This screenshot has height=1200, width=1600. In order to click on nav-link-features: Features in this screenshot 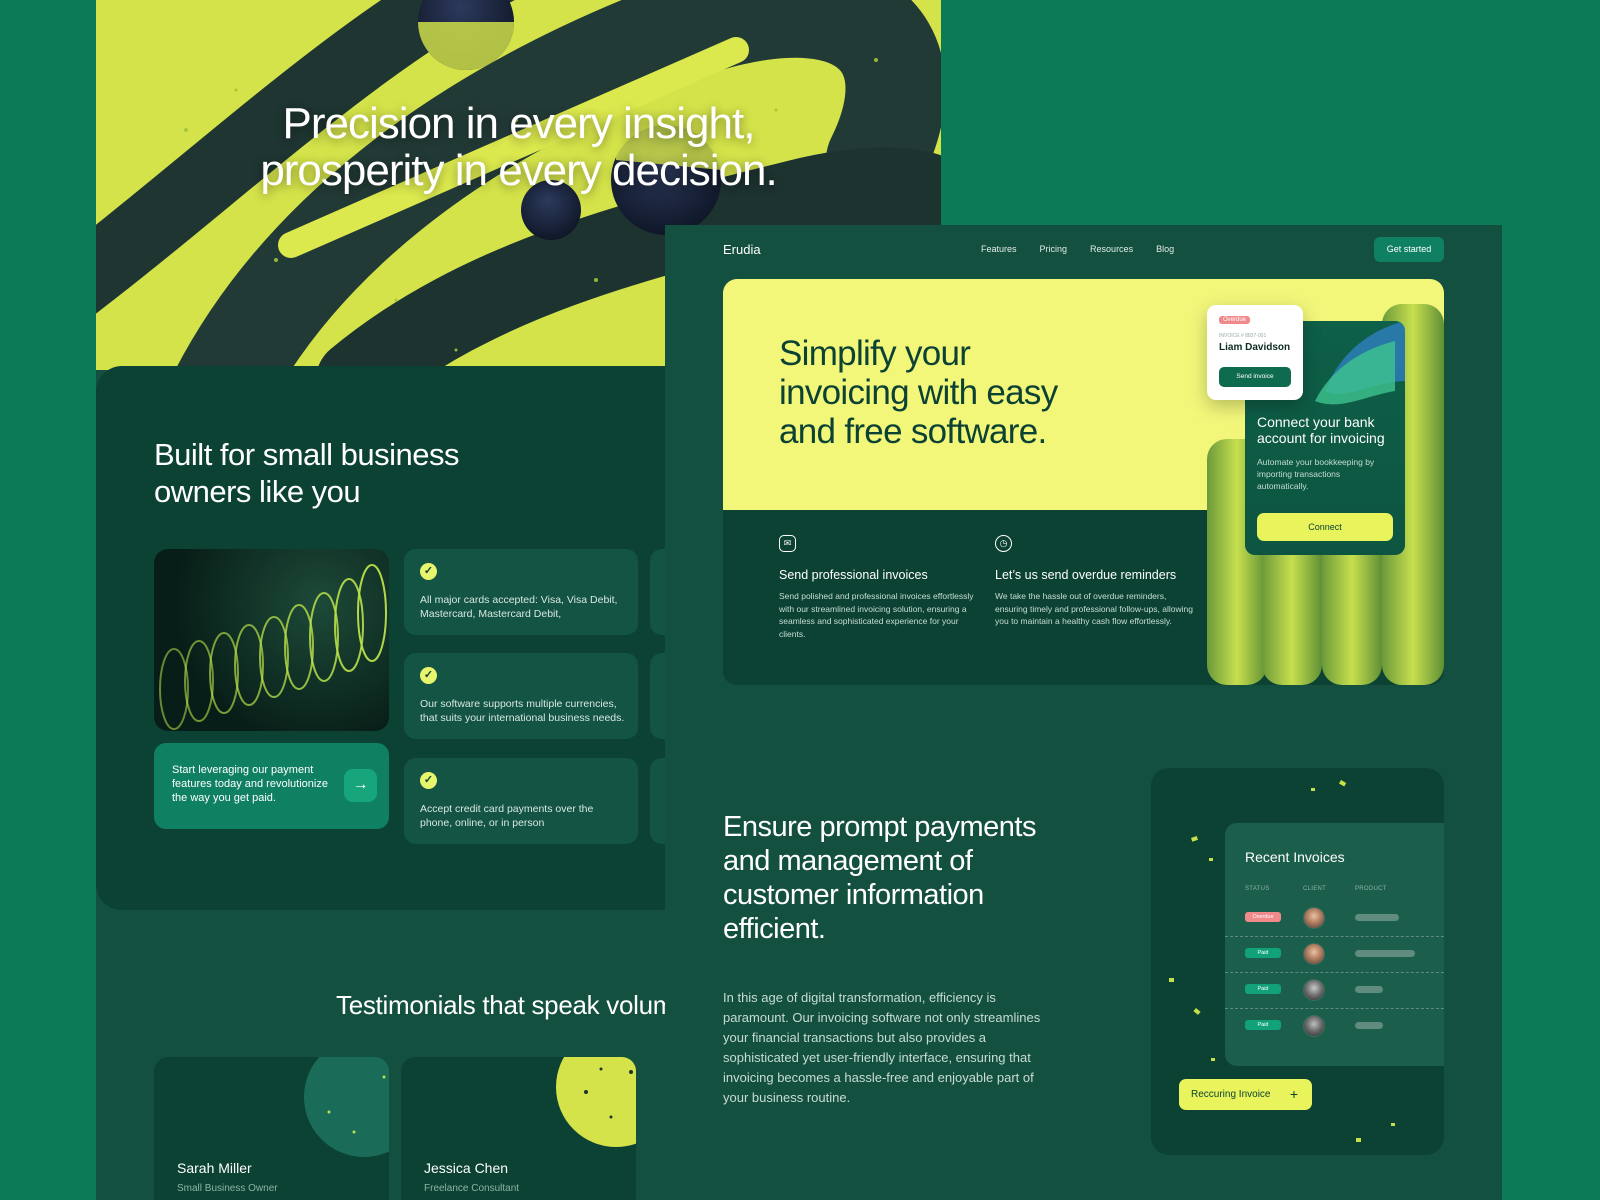, I will do `click(999, 249)`.